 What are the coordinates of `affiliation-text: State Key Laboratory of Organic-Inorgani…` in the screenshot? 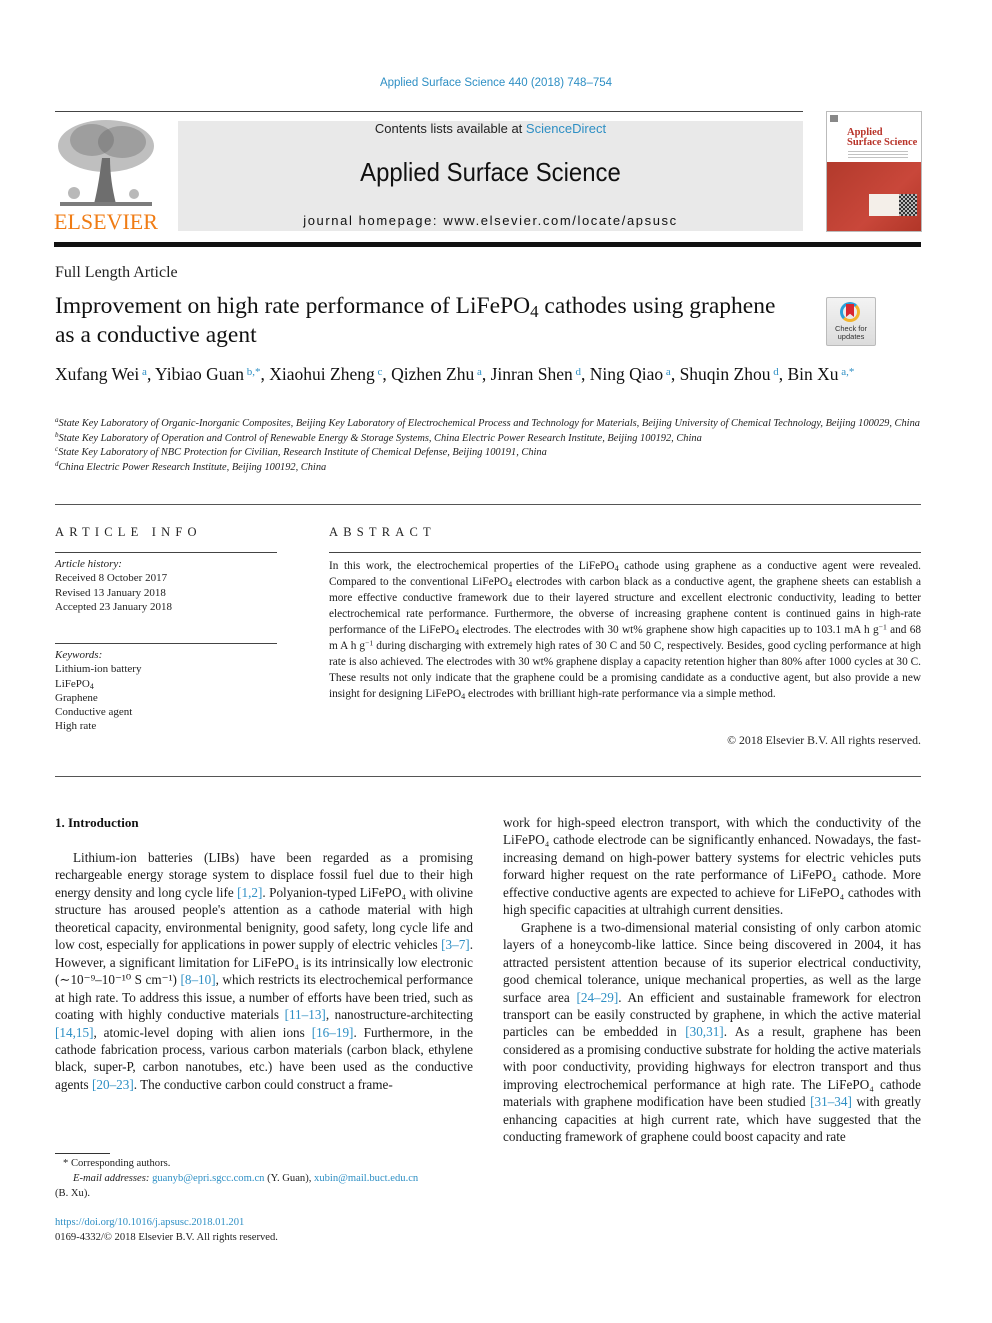 It's located at (489, 423).